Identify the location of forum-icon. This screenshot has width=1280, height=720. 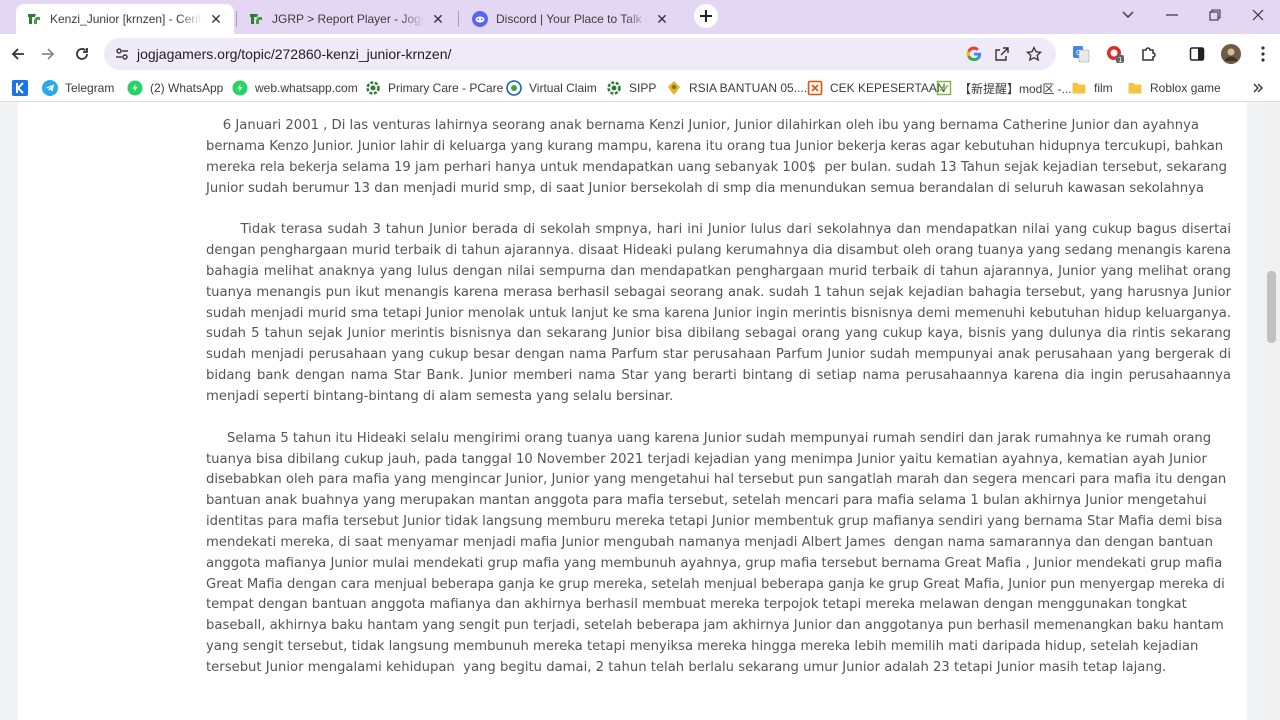
(944, 88).